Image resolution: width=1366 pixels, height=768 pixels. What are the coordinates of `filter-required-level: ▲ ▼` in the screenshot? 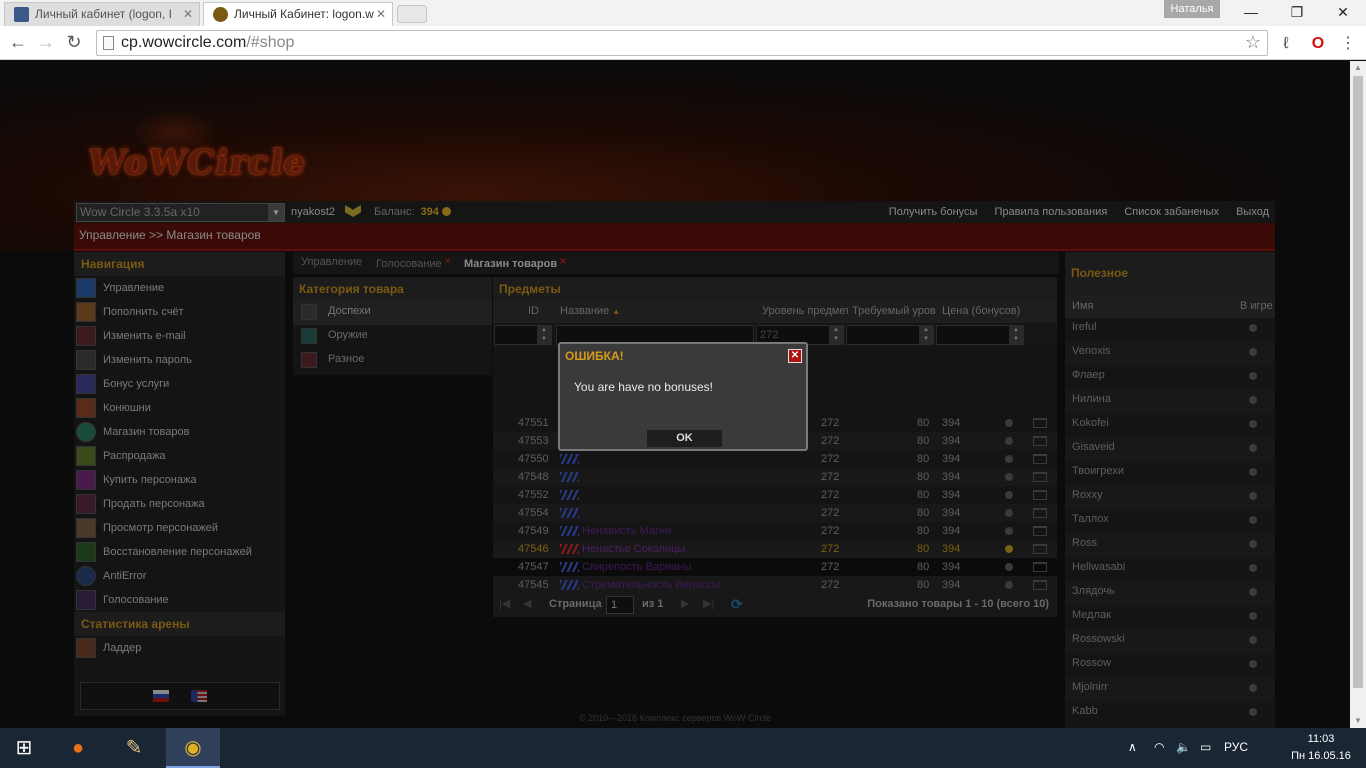 It's located at (890, 335).